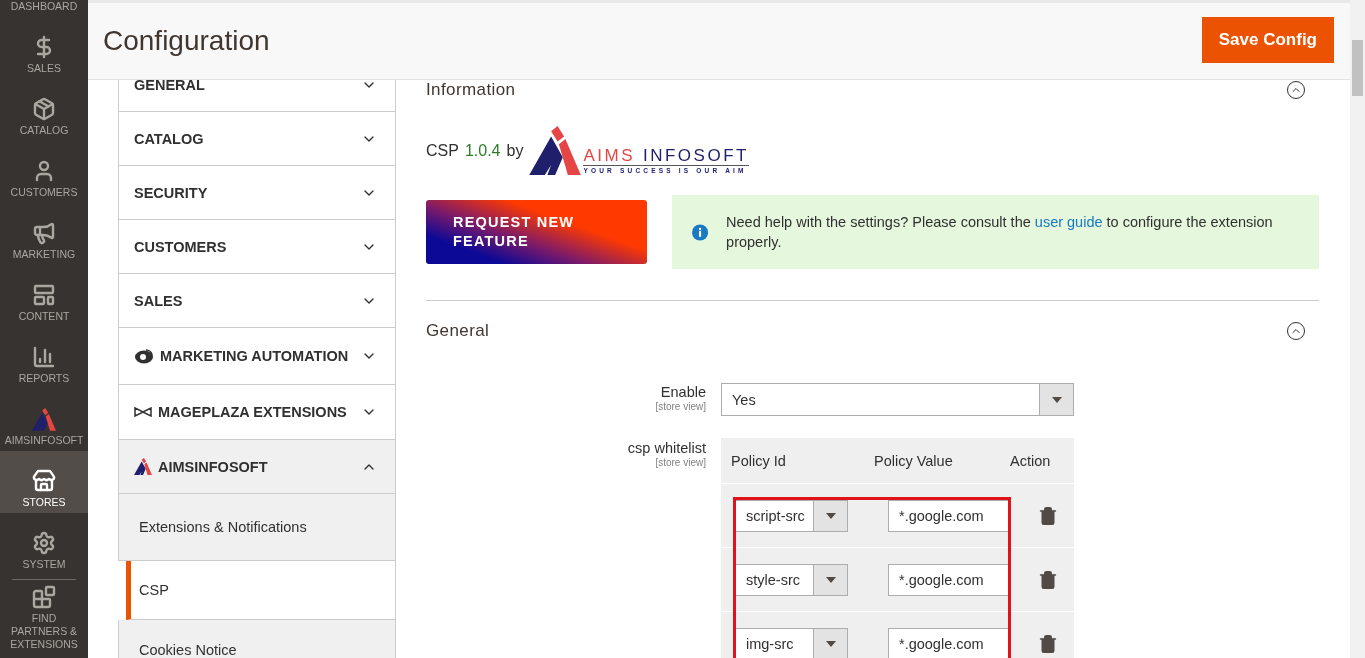 The height and width of the screenshot is (658, 1365). Describe the element at coordinates (609, 156) in the screenshot. I see `logo-text: AIMS` at that location.